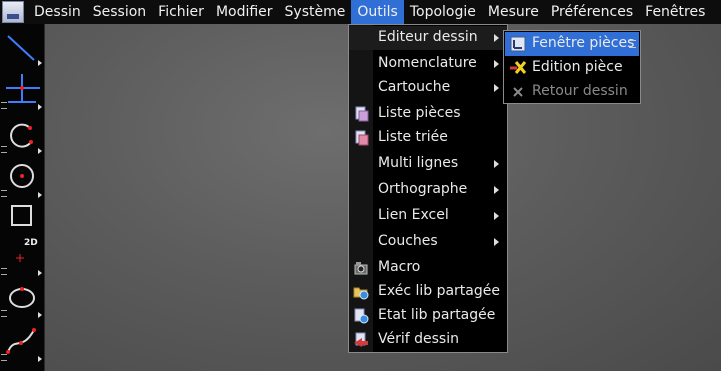 The height and width of the screenshot is (371, 721). I want to click on menu-item-label: Liste triée, so click(413, 137).